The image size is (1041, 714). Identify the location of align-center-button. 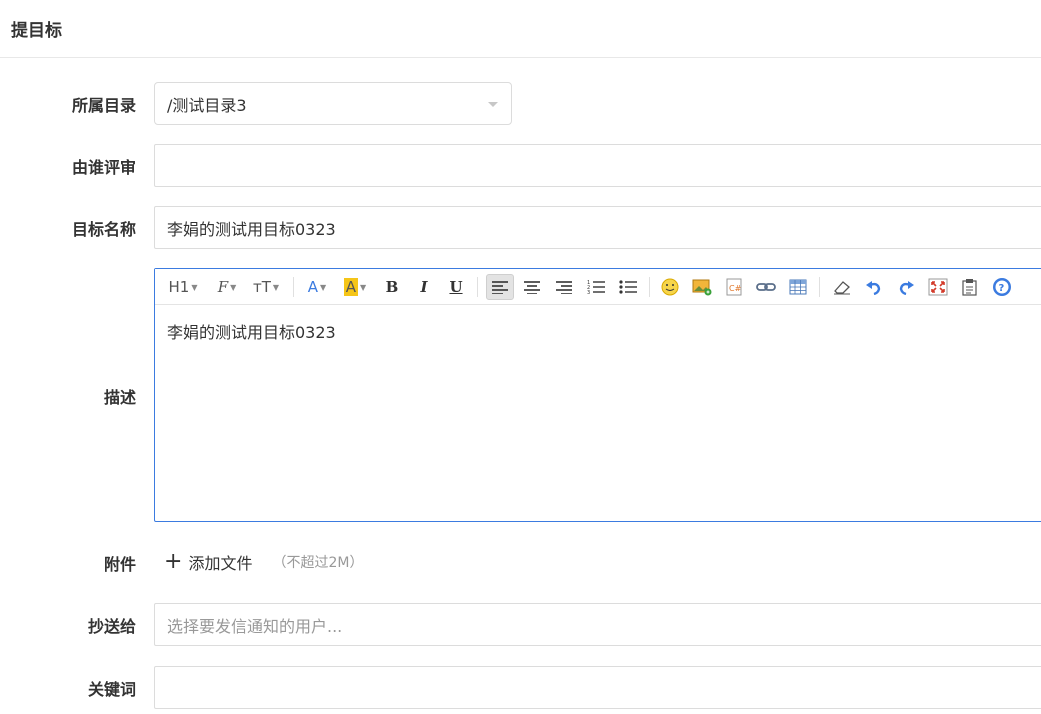
(532, 287).